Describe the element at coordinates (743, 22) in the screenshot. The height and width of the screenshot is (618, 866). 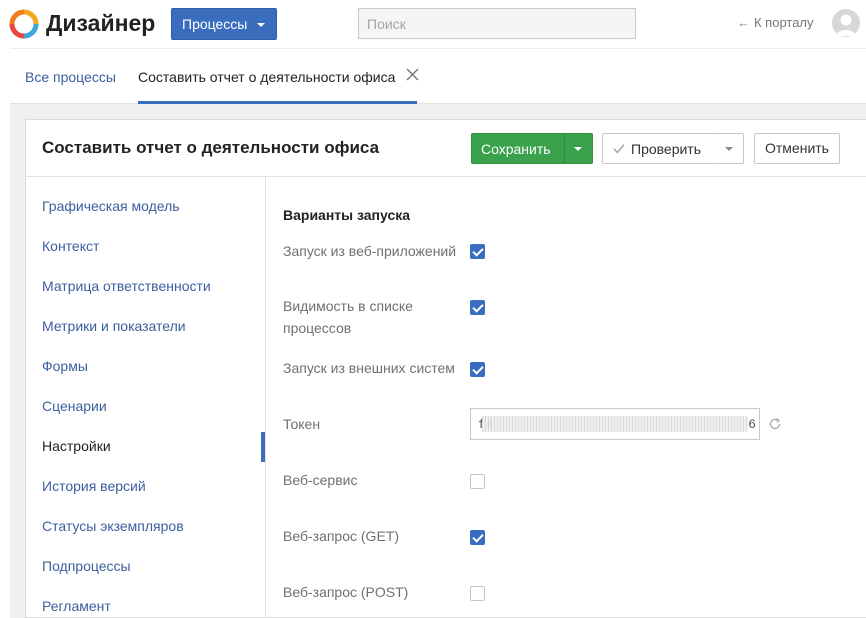
I see `arrow-left-icon: ←` at that location.